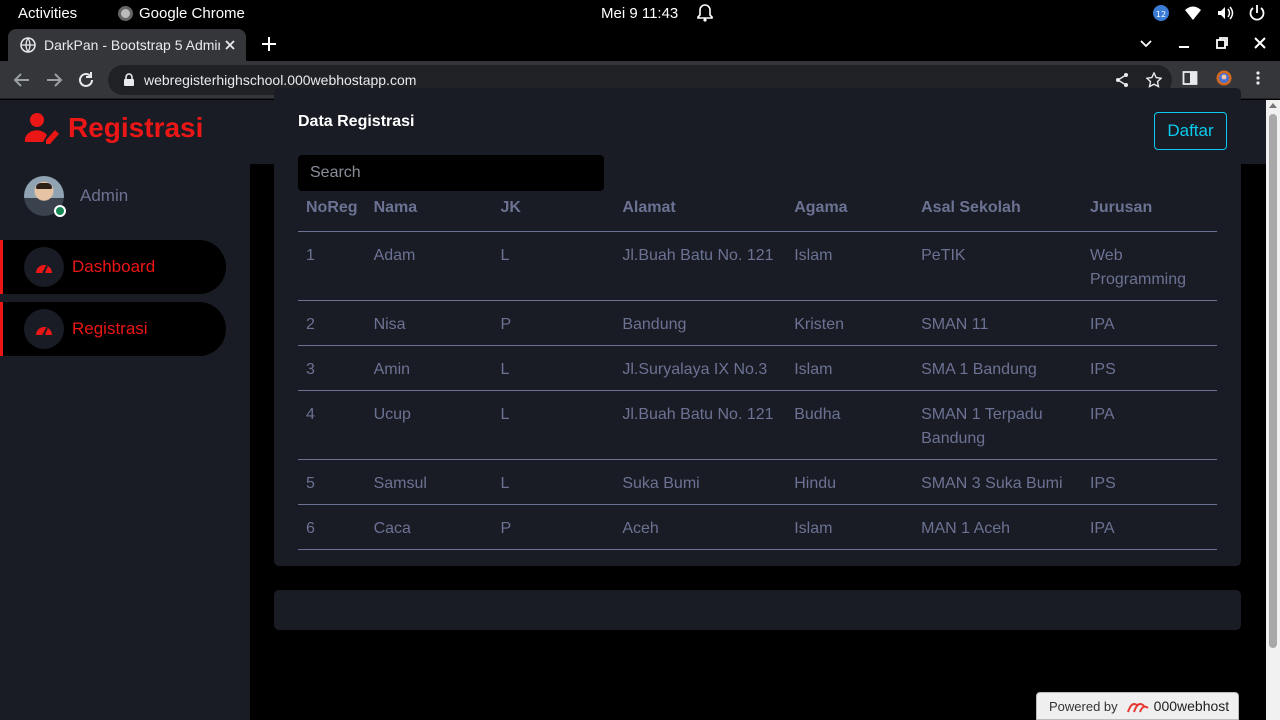  I want to click on sidebar-item-registrasi: Registrasi, so click(113, 329).